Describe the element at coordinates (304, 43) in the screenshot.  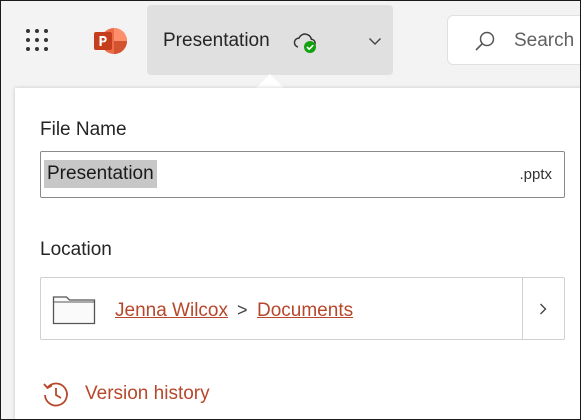
I see `cloud-saved-icon` at that location.